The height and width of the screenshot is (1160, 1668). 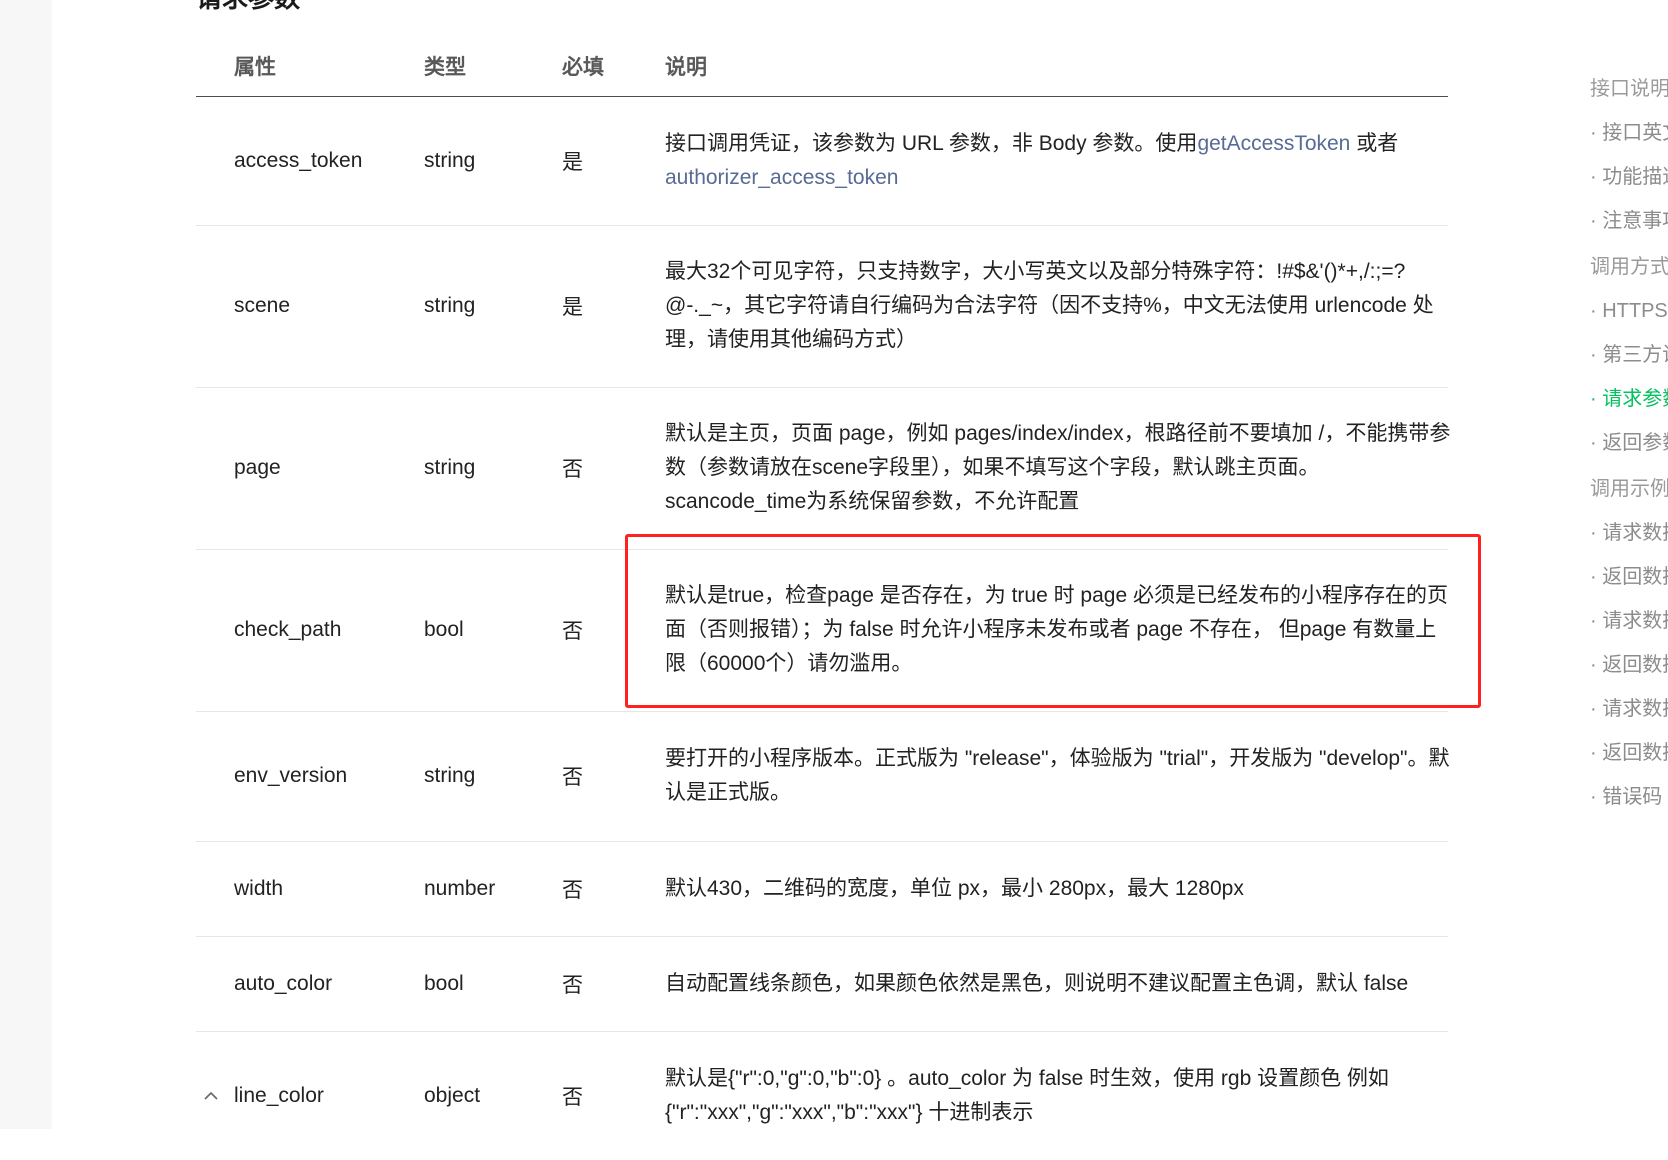 What do you see at coordinates (298, 160) in the screenshot?
I see `param-name: access_token` at bounding box center [298, 160].